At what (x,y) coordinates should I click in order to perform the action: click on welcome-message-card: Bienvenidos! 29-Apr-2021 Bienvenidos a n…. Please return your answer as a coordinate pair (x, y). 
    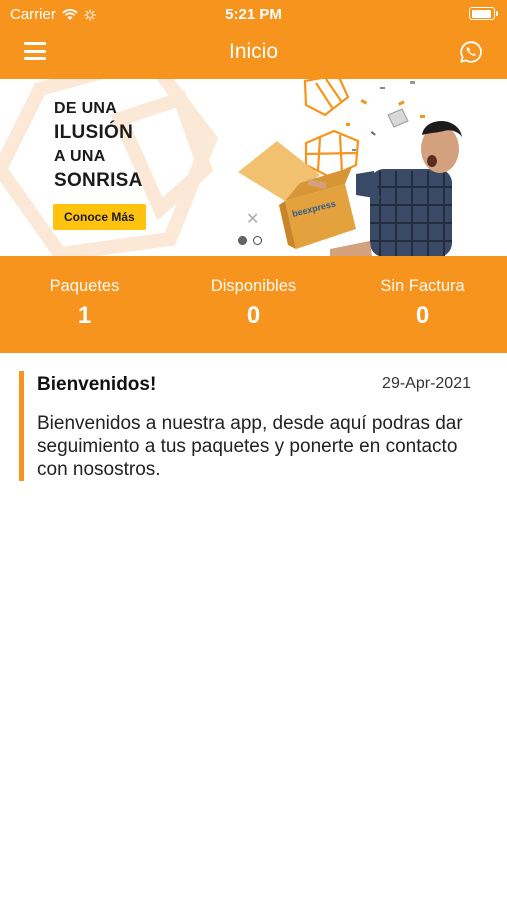
    Looking at the image, I should click on (245, 426).